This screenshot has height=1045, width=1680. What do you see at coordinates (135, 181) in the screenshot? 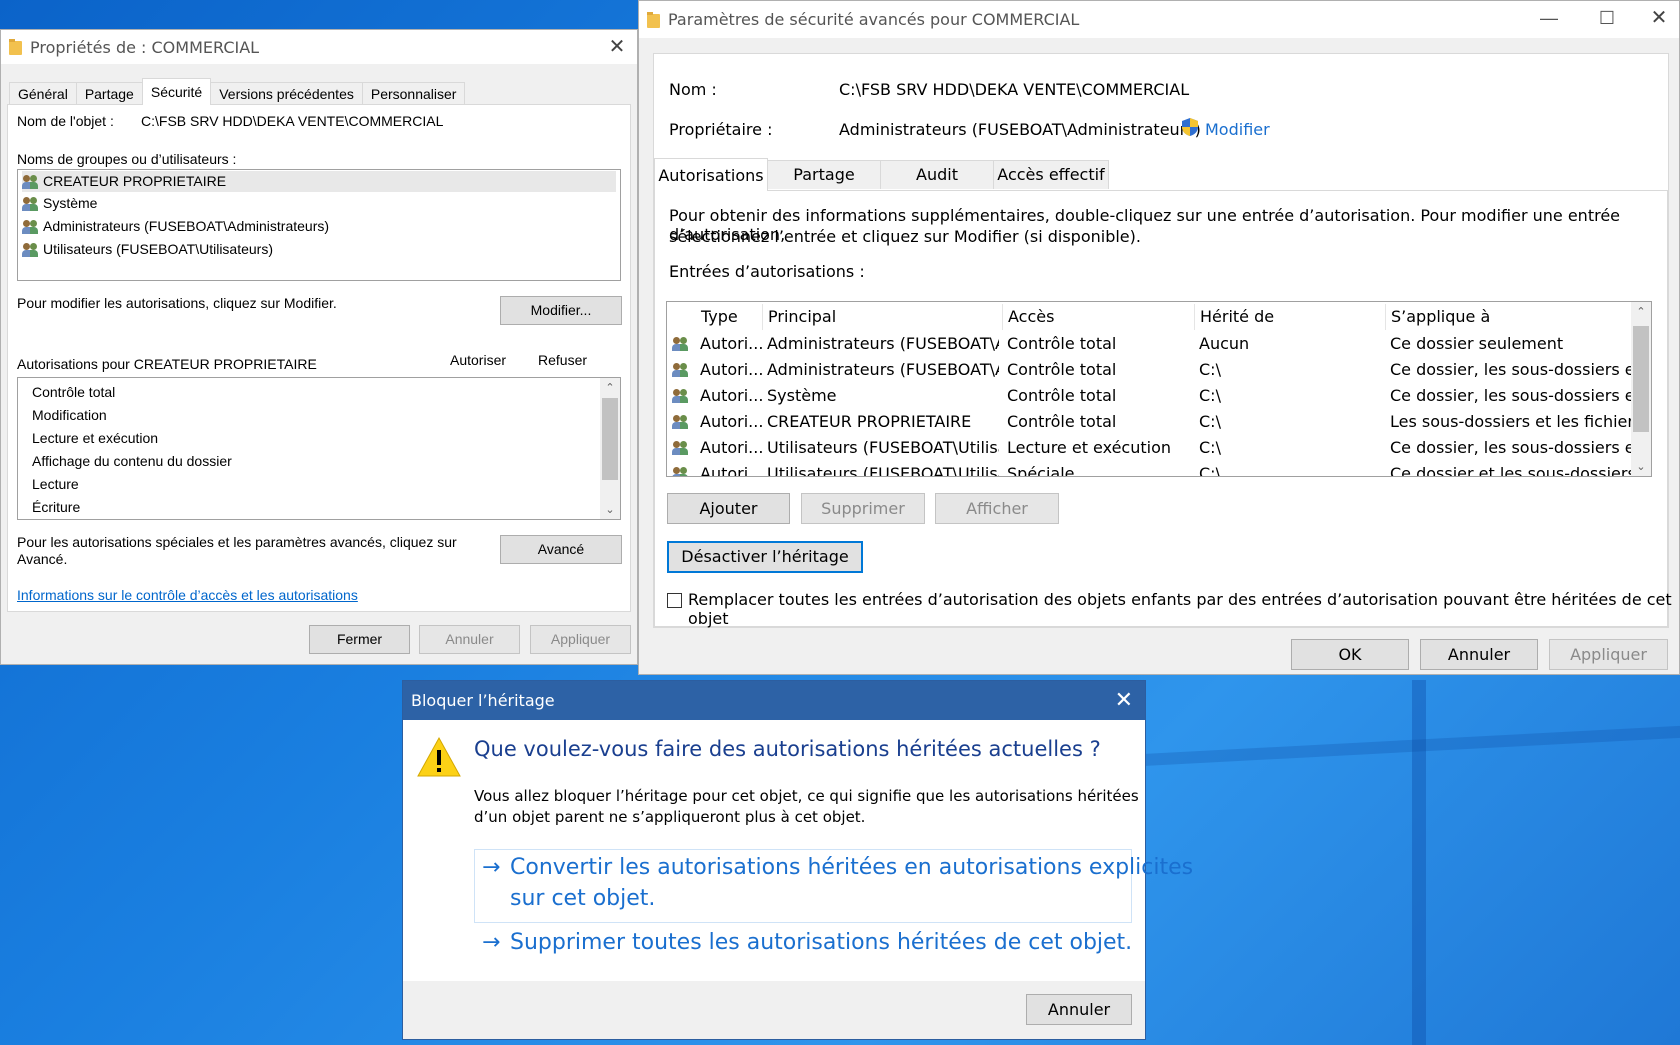
I see `user-label: CREATEUR PROPRIETAIRE` at bounding box center [135, 181].